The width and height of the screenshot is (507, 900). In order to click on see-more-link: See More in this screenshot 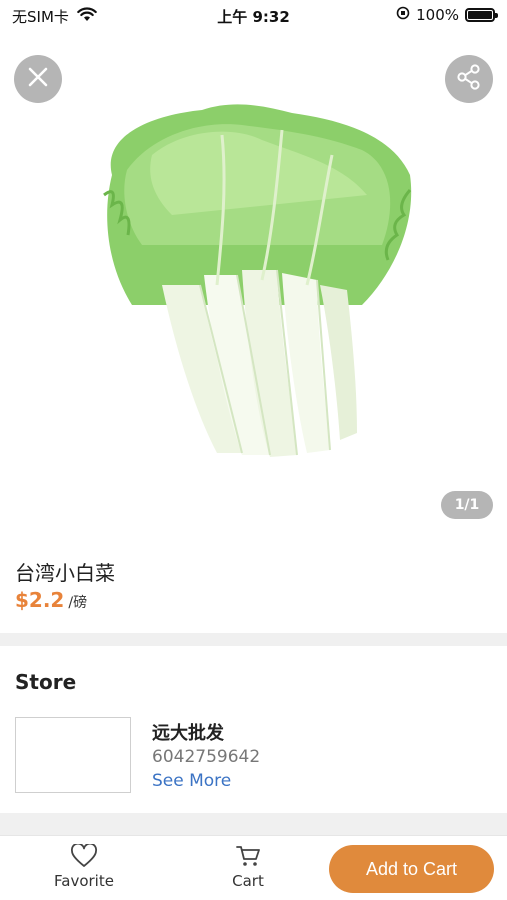, I will do `click(191, 781)`.